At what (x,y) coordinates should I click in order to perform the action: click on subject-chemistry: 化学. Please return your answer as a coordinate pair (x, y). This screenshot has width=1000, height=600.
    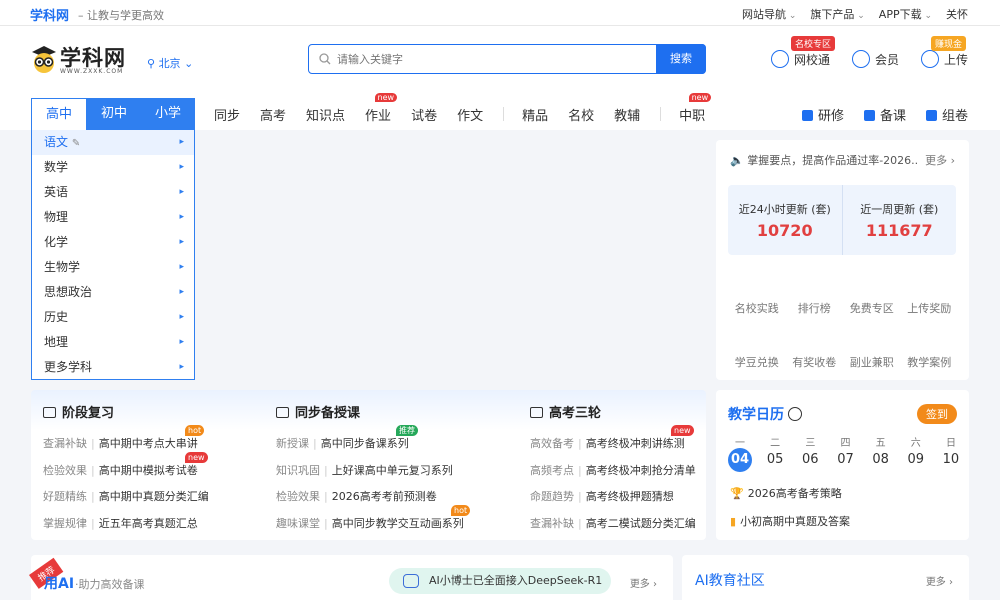
    Looking at the image, I should click on (113, 242).